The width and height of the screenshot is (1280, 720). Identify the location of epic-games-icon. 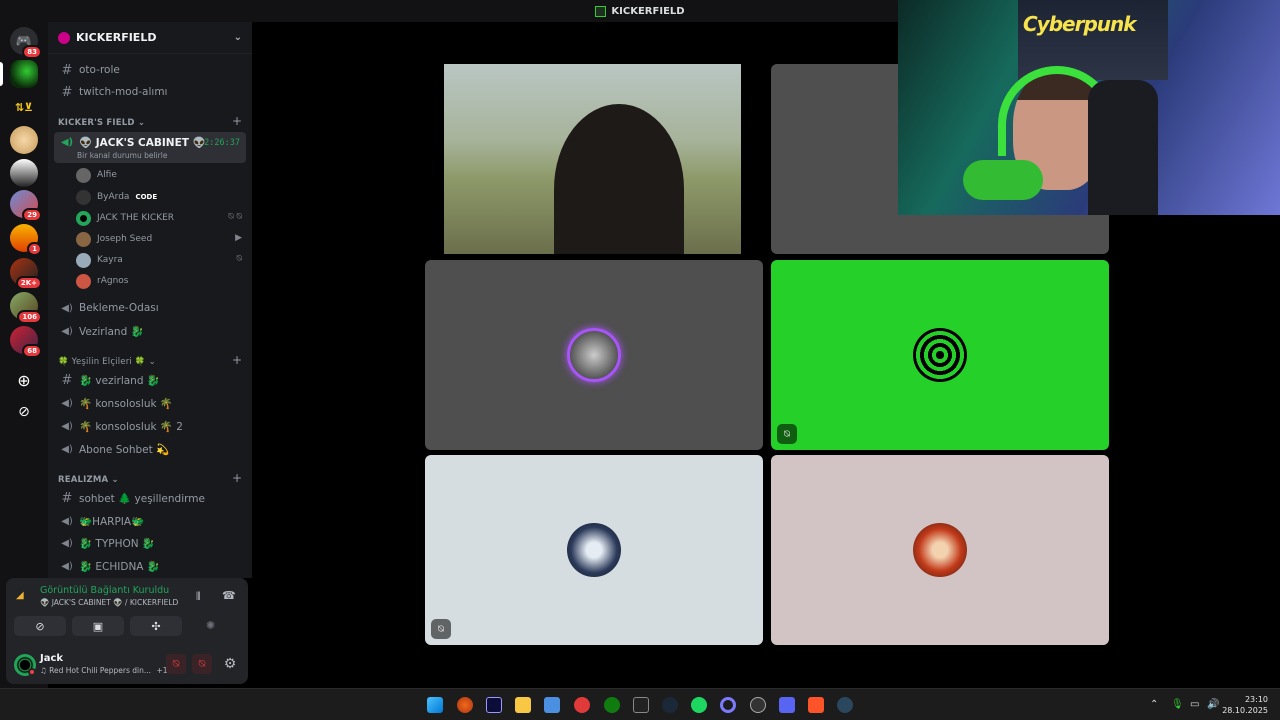
(641, 705).